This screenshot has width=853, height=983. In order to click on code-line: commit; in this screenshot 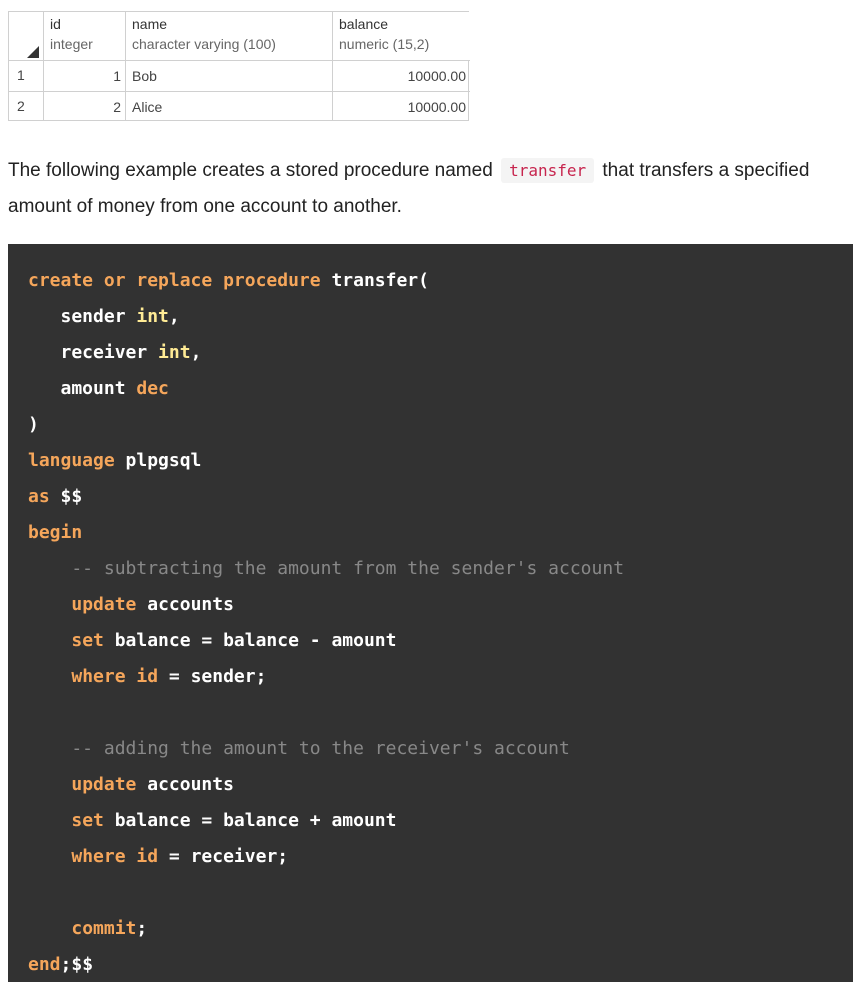, I will do `click(87, 929)`.